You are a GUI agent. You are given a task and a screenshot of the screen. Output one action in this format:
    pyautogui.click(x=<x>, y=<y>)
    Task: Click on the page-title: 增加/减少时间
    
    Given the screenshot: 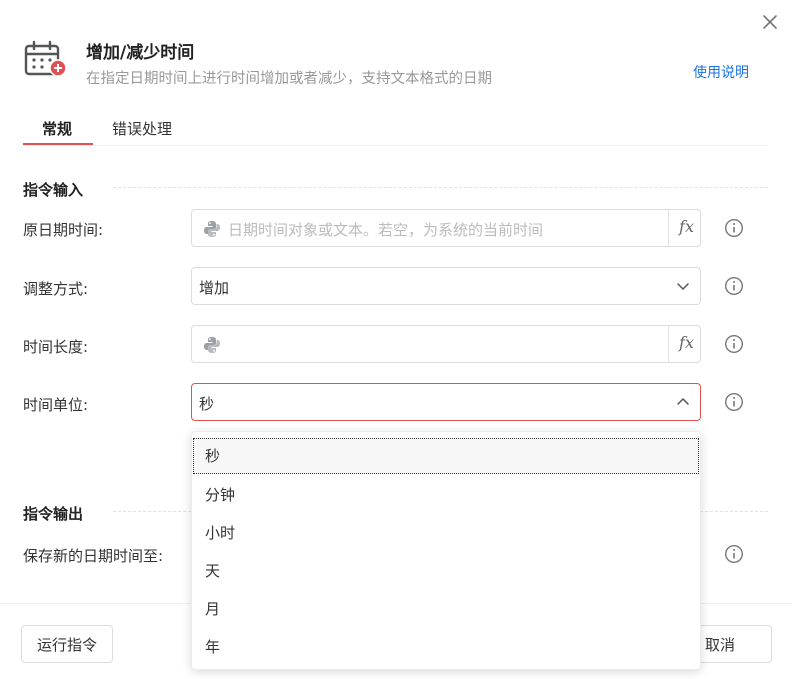 What is the action you would take?
    pyautogui.click(x=140, y=53)
    